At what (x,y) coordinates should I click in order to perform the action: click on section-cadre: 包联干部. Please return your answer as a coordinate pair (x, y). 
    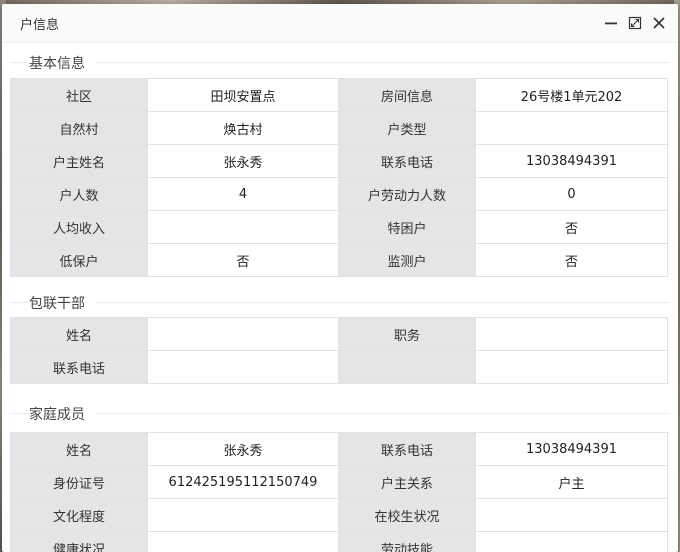
    Looking at the image, I should click on (340, 301).